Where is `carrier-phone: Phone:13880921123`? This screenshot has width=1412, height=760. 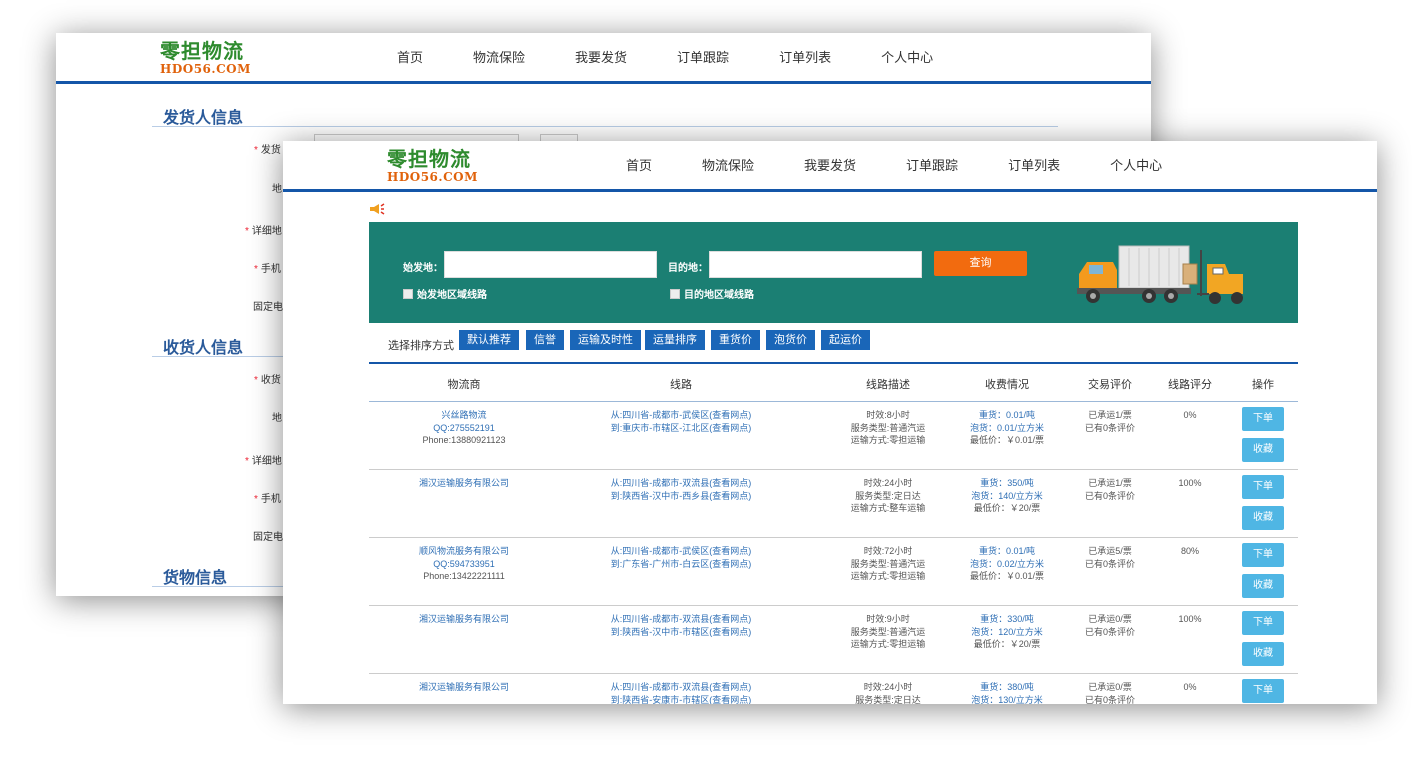
carrier-phone: Phone:13880921123 is located at coordinates (464, 440).